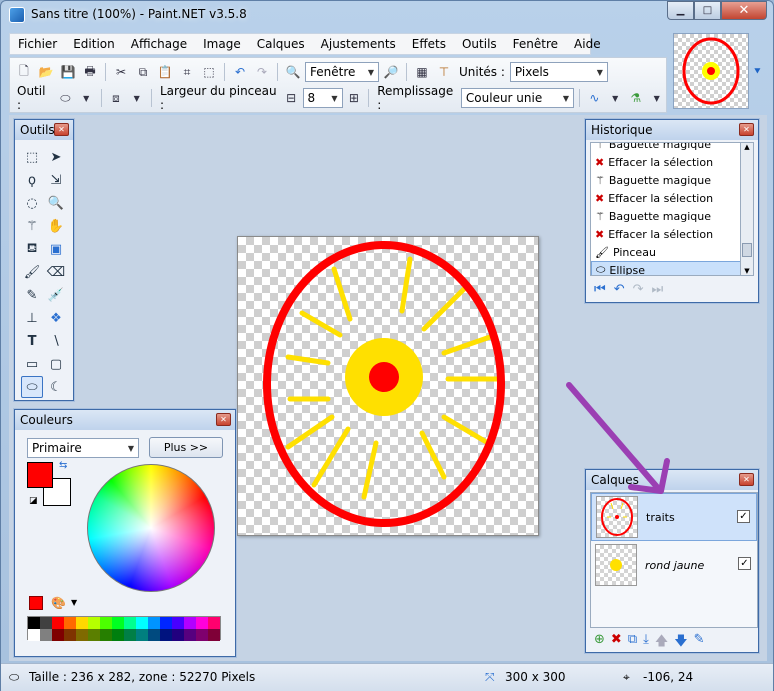 The width and height of the screenshot is (774, 691). I want to click on fill-select: Couleur unie ▼, so click(517, 98).